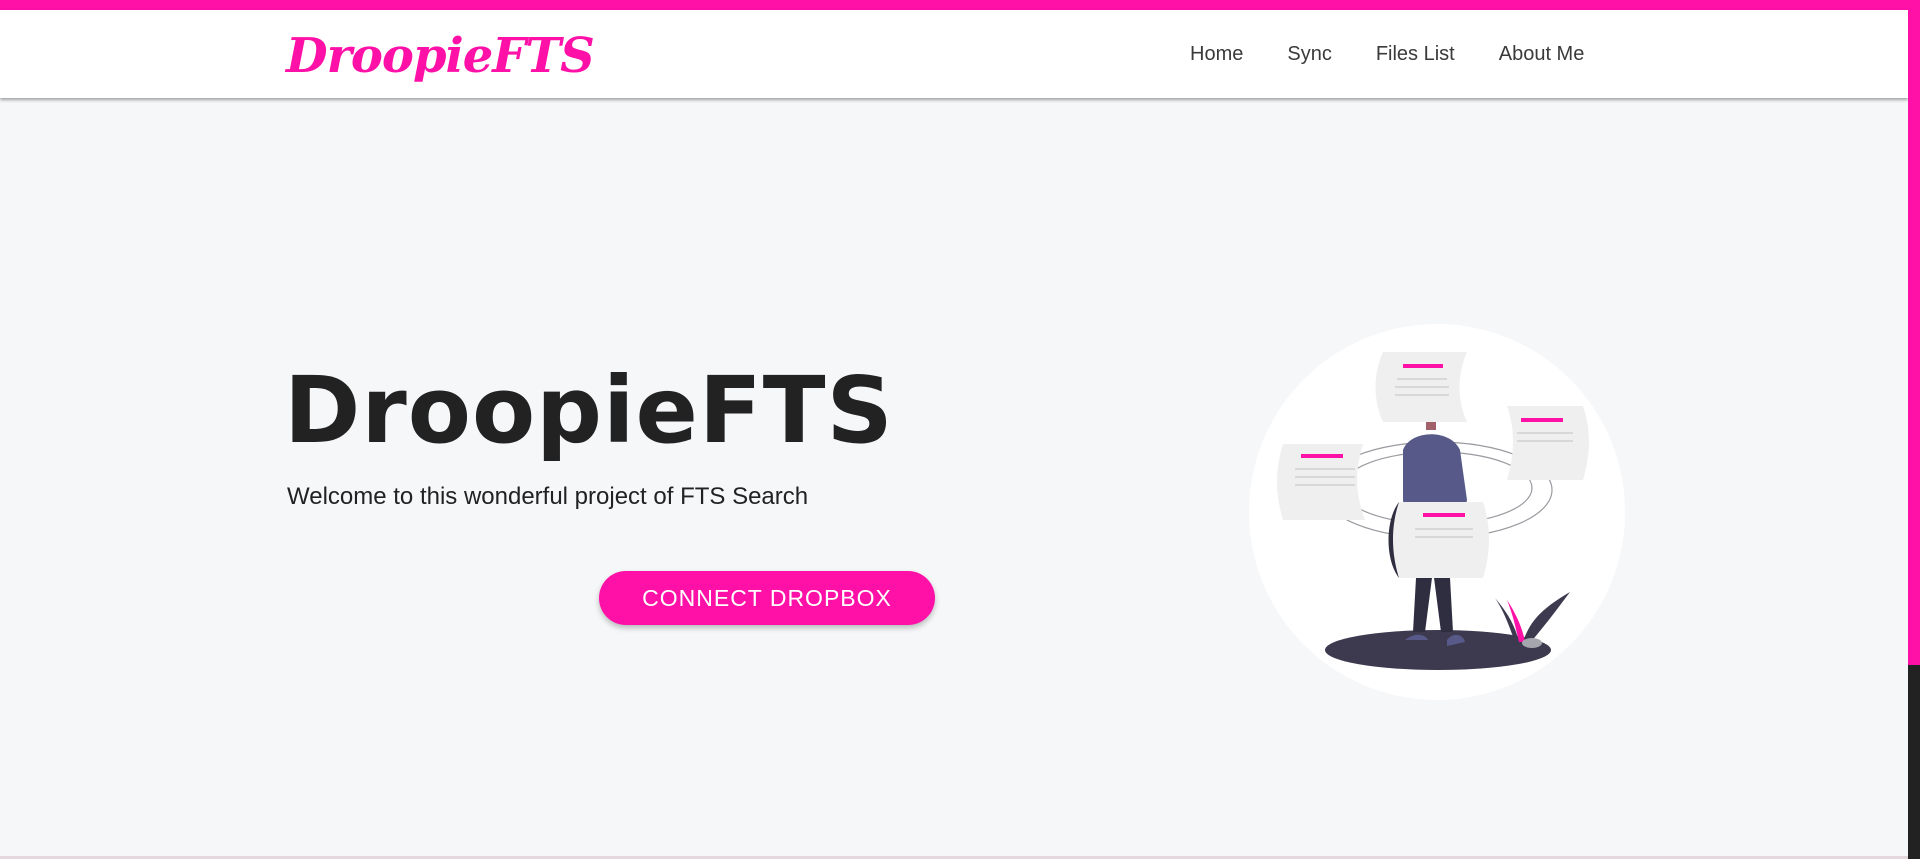  What do you see at coordinates (1309, 54) in the screenshot?
I see `nav-item-sync: Sync` at bounding box center [1309, 54].